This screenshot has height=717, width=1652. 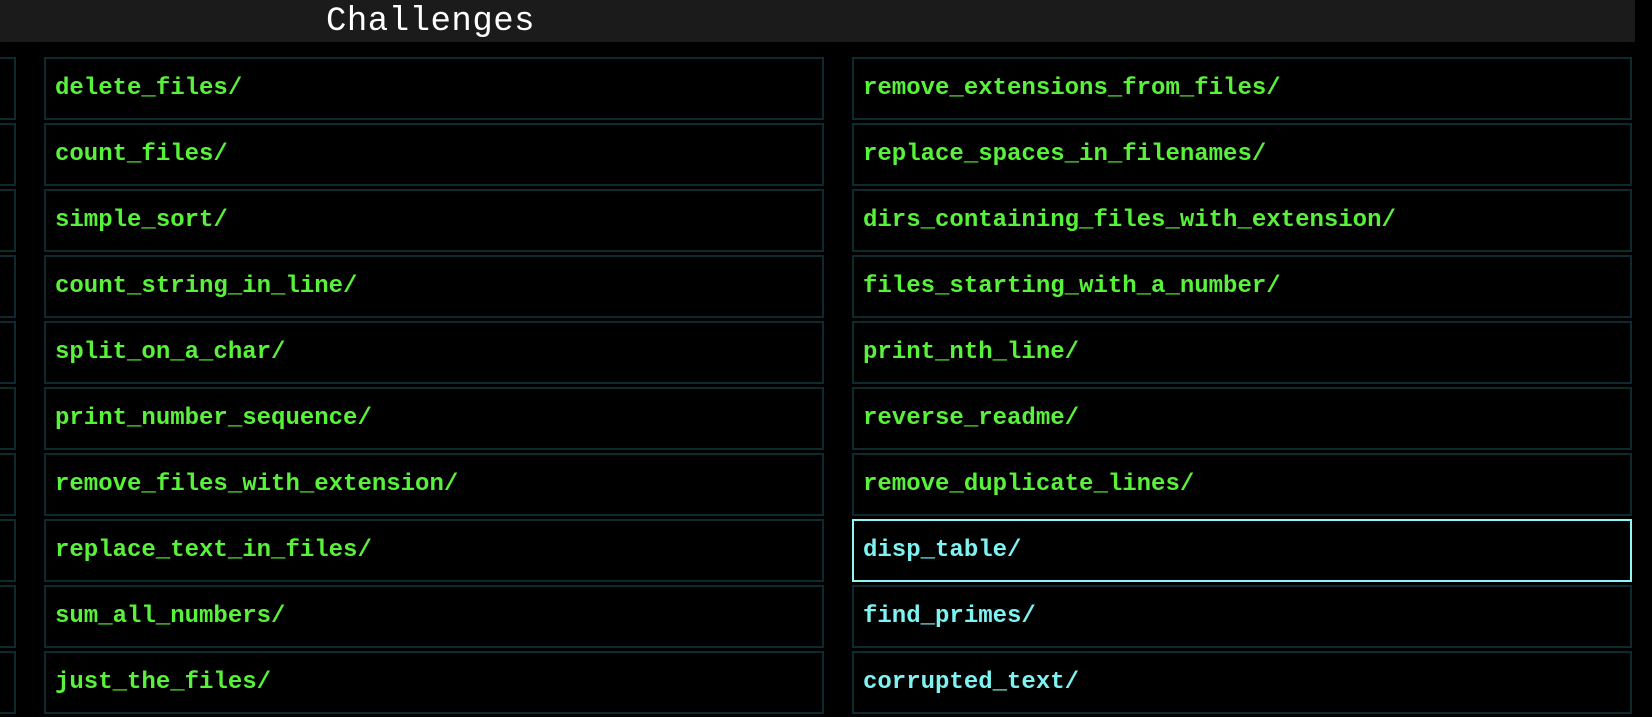 I want to click on challenge-link: remove_files_with_extension/, so click(x=434, y=484).